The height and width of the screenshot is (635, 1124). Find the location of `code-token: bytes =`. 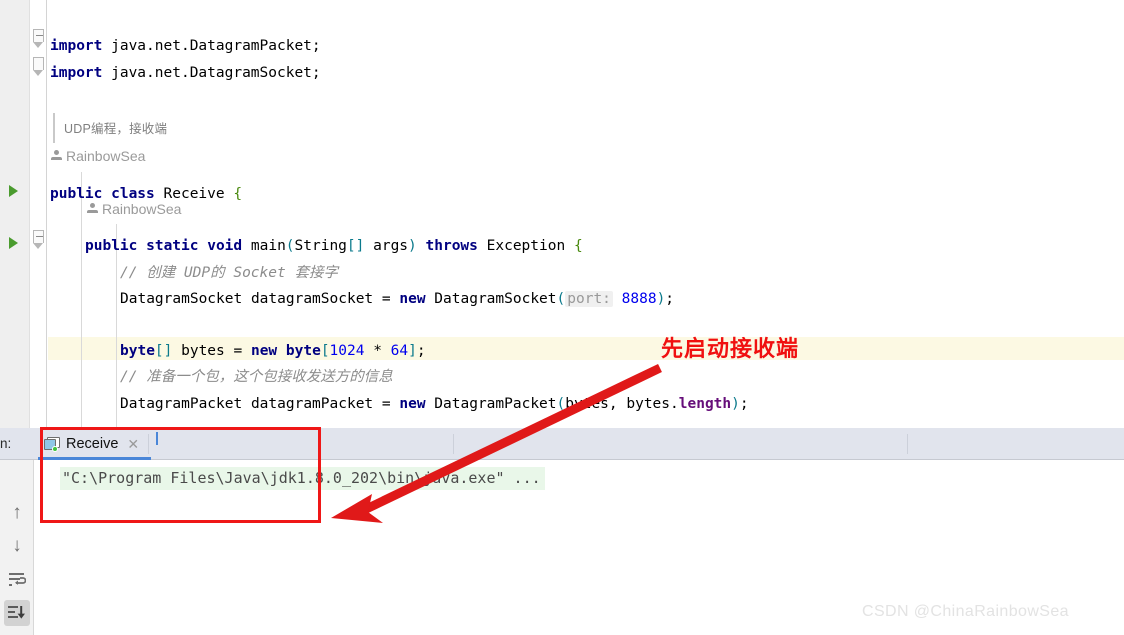

code-token: bytes = is located at coordinates (211, 351).